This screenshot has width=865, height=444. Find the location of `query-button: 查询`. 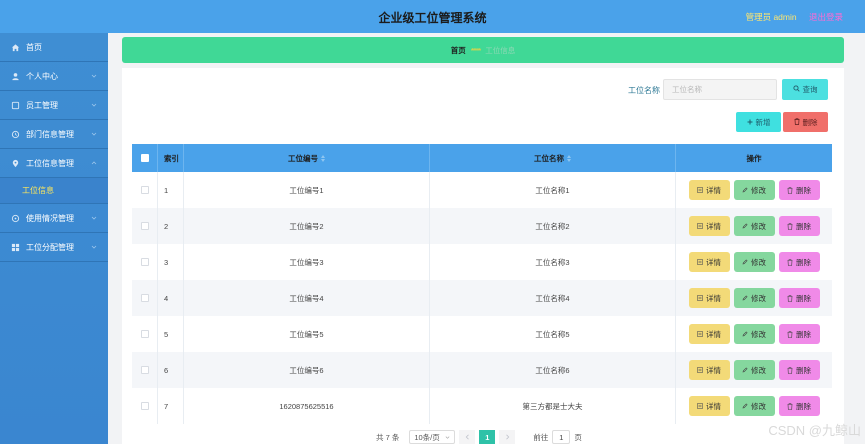

query-button: 查询 is located at coordinates (805, 89).